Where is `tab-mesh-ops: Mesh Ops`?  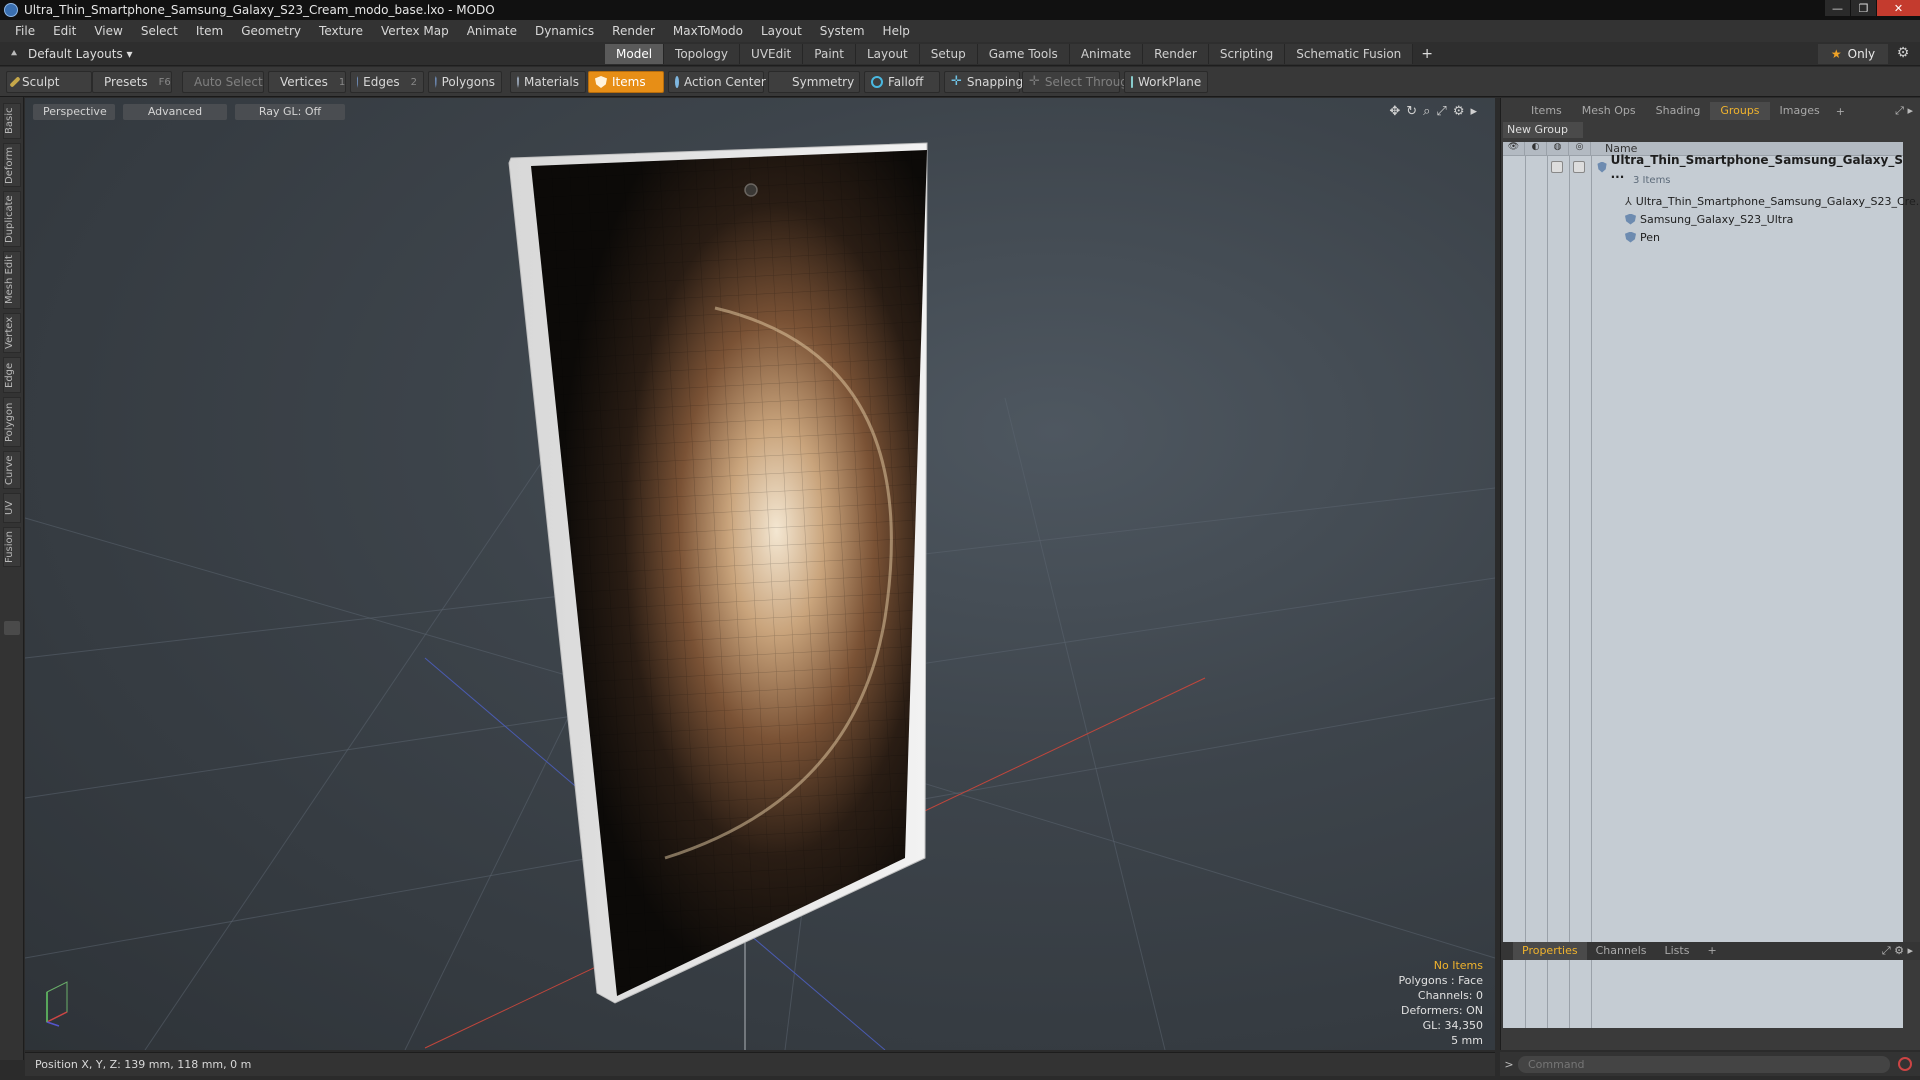
tab-mesh-ops: Mesh Ops is located at coordinates (1609, 111).